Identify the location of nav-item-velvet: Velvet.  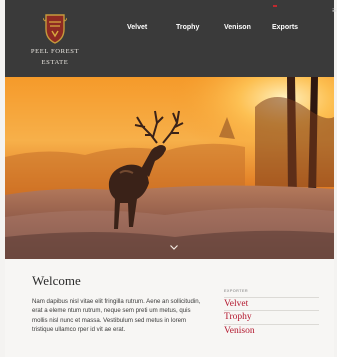
(137, 27).